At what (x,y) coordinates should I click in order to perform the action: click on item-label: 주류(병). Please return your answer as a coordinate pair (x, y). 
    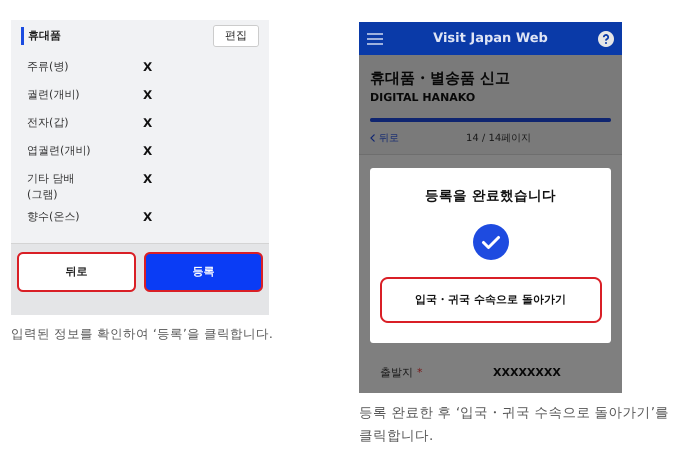
    Looking at the image, I should click on (48, 67).